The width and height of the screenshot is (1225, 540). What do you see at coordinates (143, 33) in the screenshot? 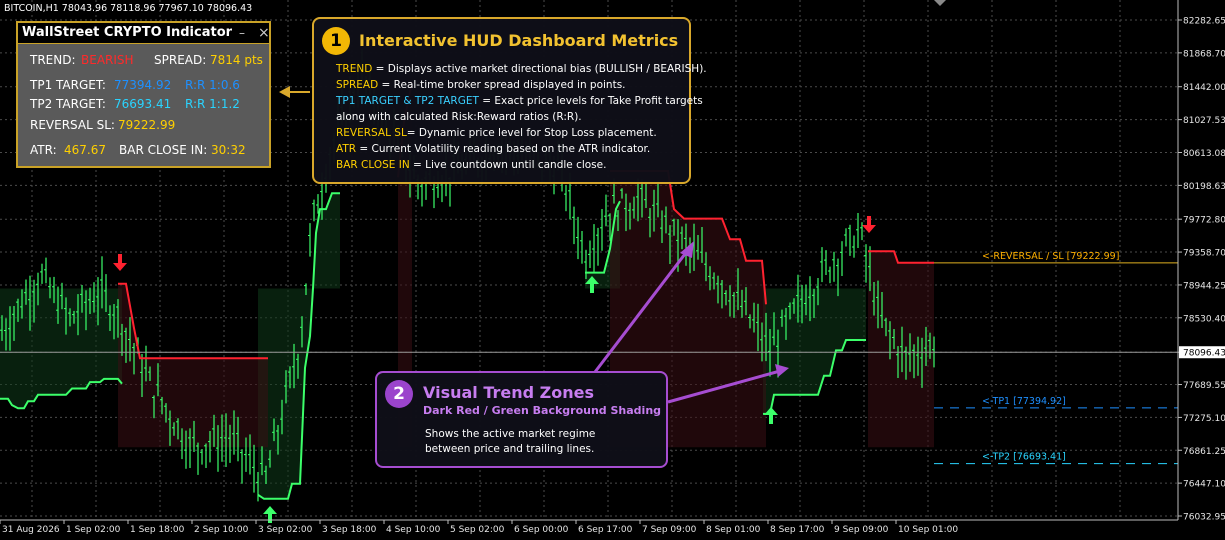
I see `hud-title: WallStreet CRYPTO Indicator` at bounding box center [143, 33].